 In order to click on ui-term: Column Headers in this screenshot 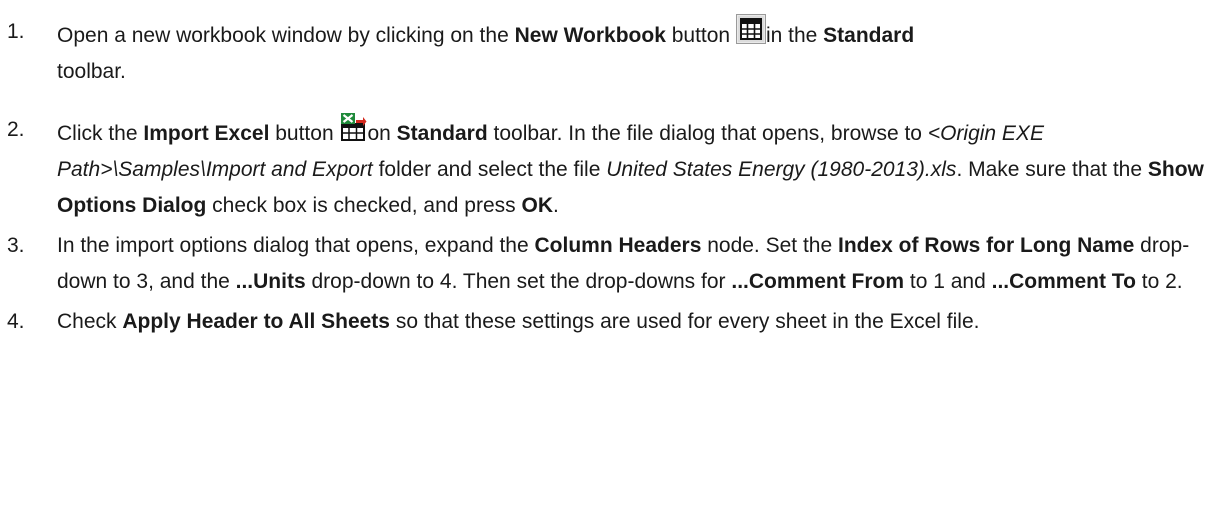, I will do `click(618, 245)`.